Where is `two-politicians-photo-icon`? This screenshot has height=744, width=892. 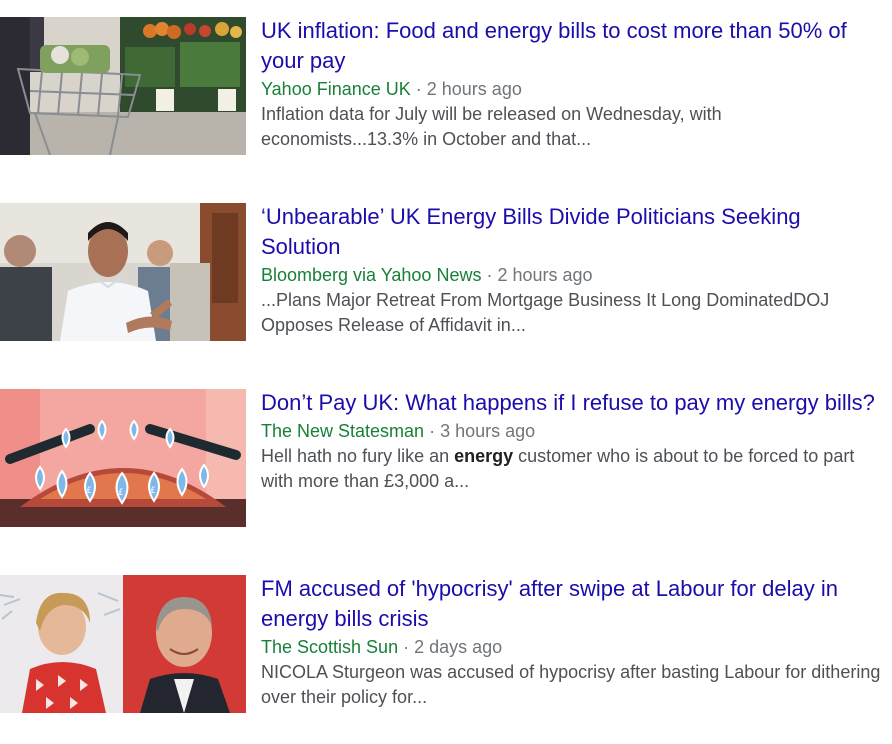
two-politicians-photo-icon is located at coordinates (123, 644).